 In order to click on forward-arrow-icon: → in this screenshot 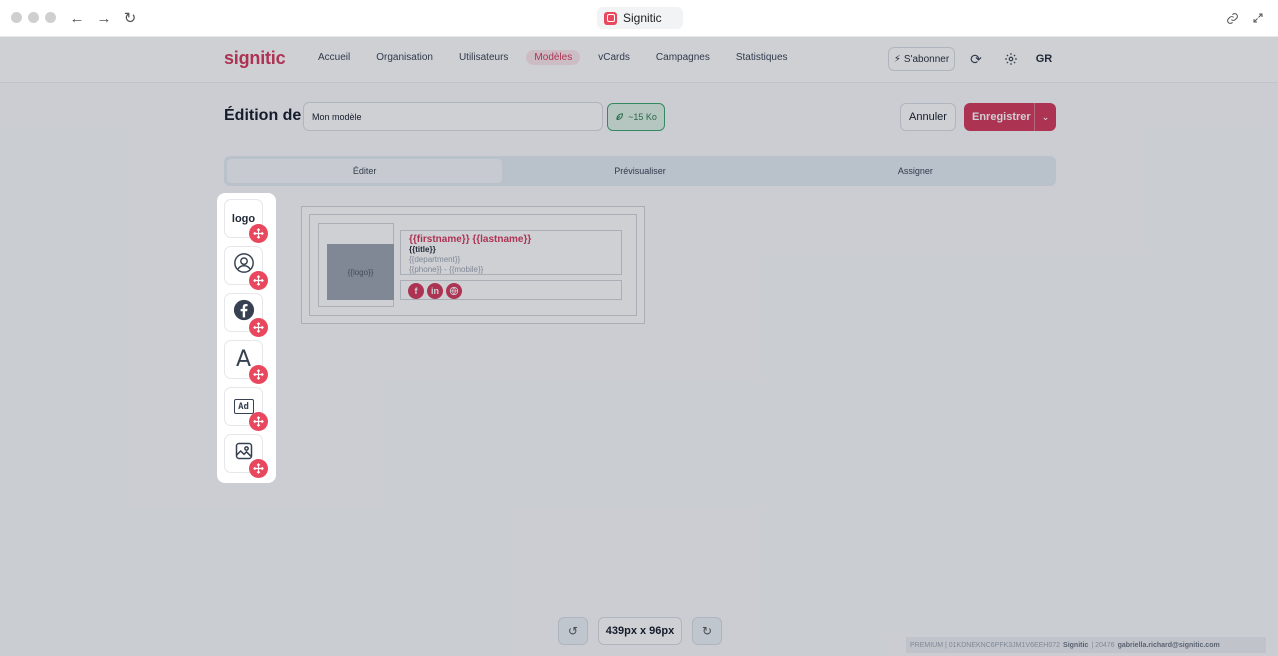, I will do `click(104, 18)`.